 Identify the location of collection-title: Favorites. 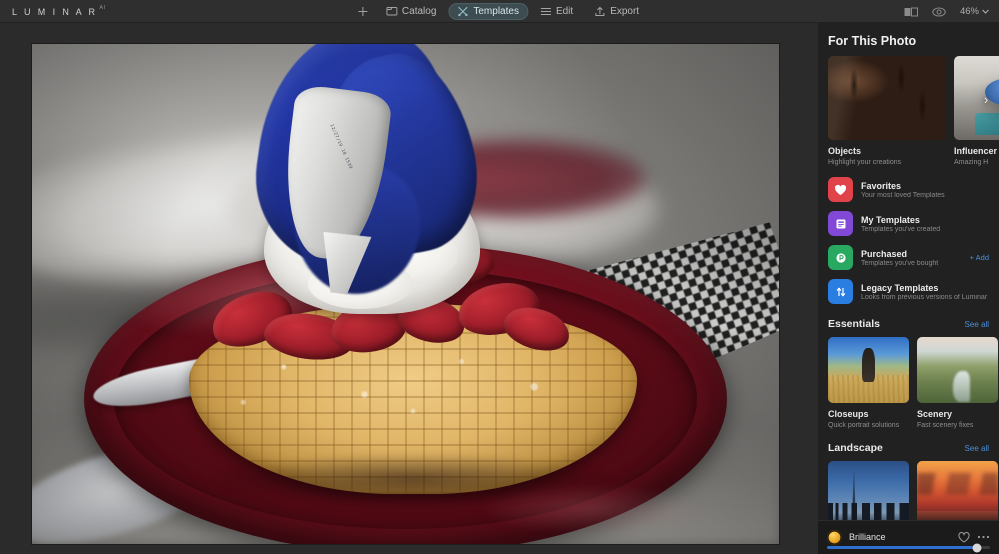
(881, 185).